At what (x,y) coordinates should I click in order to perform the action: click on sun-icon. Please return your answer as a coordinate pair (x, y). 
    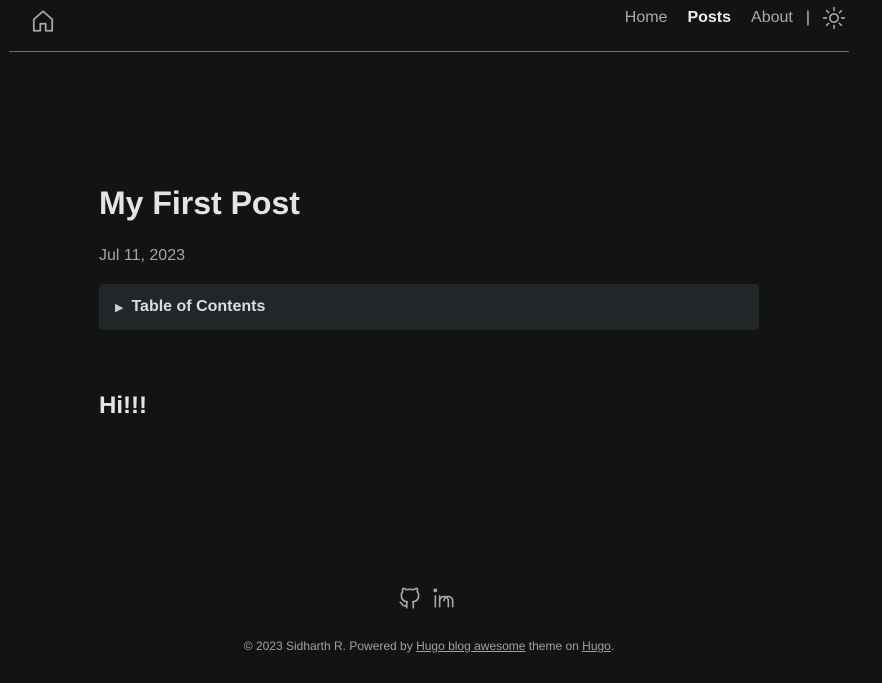
    Looking at the image, I should click on (834, 18).